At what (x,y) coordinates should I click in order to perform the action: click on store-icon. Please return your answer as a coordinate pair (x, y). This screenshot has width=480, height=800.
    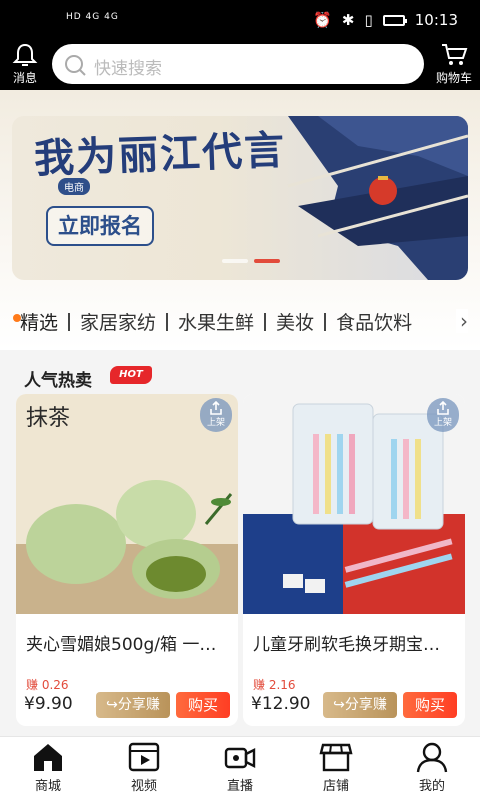
    Looking at the image, I should click on (336, 757).